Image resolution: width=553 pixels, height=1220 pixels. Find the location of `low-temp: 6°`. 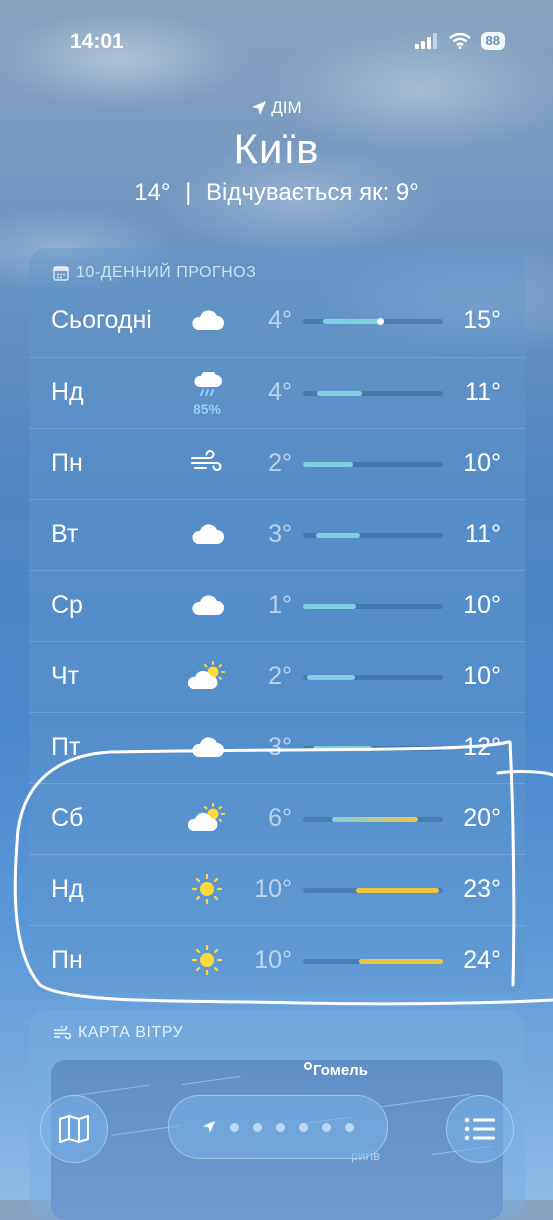

low-temp: 6° is located at coordinates (280, 818).